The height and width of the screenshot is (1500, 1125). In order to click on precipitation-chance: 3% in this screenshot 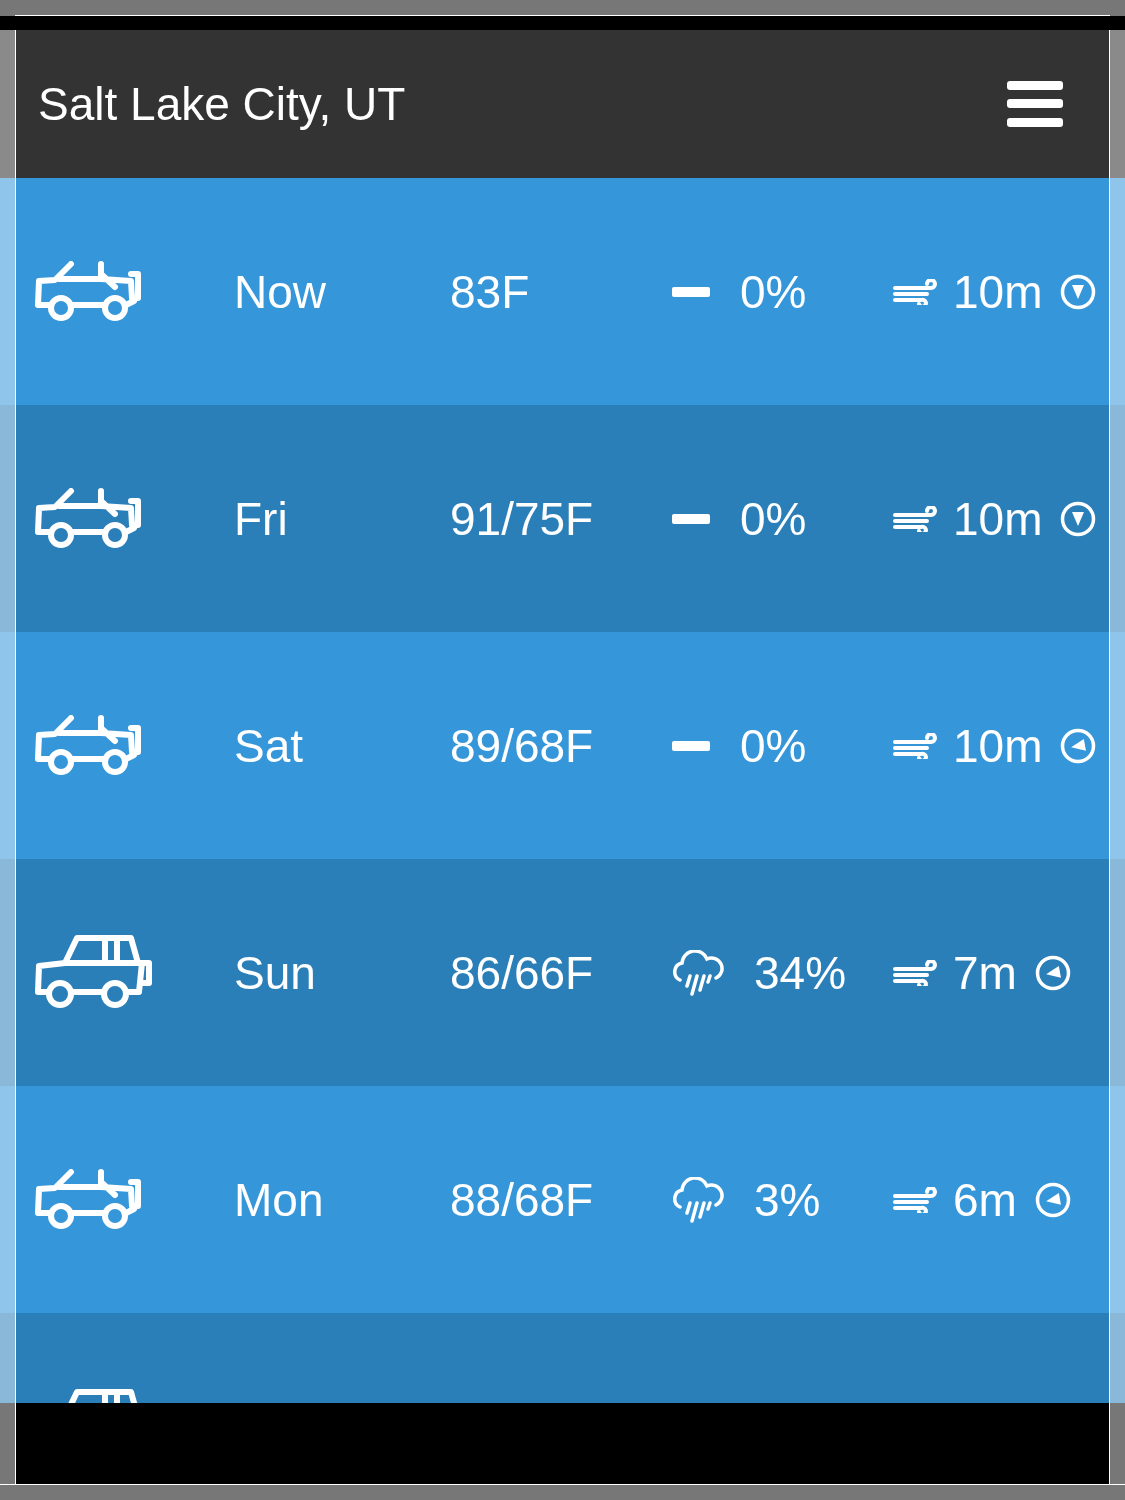, I will do `click(787, 1199)`.